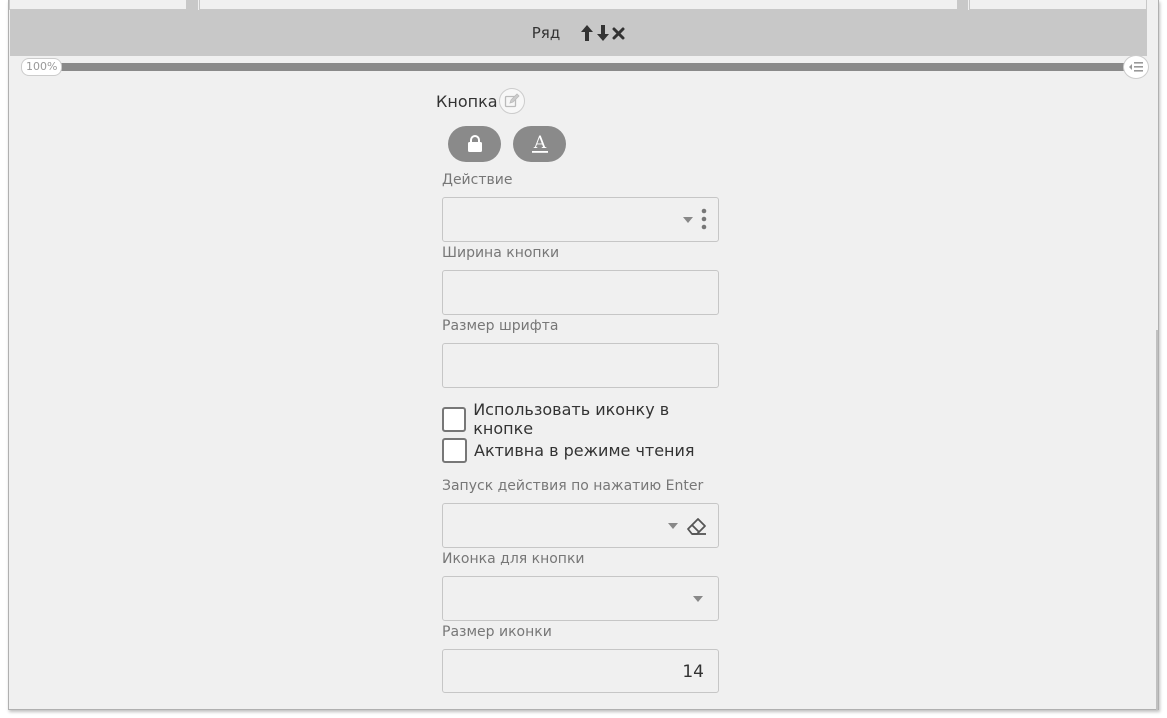 This screenshot has width=1167, height=718. Describe the element at coordinates (573, 486) in the screenshot. I see `enter-action-label: Запуск действия по нажатию Enter` at that location.